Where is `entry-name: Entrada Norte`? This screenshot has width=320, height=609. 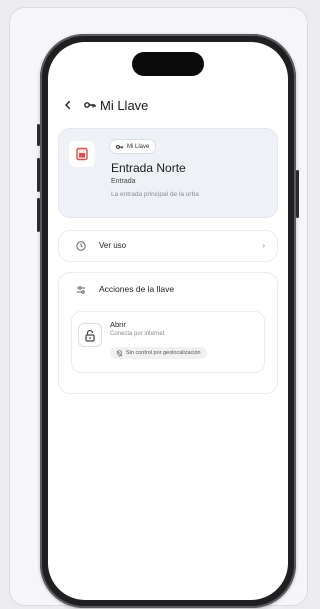 entry-name: Entrada Norte is located at coordinates (148, 168).